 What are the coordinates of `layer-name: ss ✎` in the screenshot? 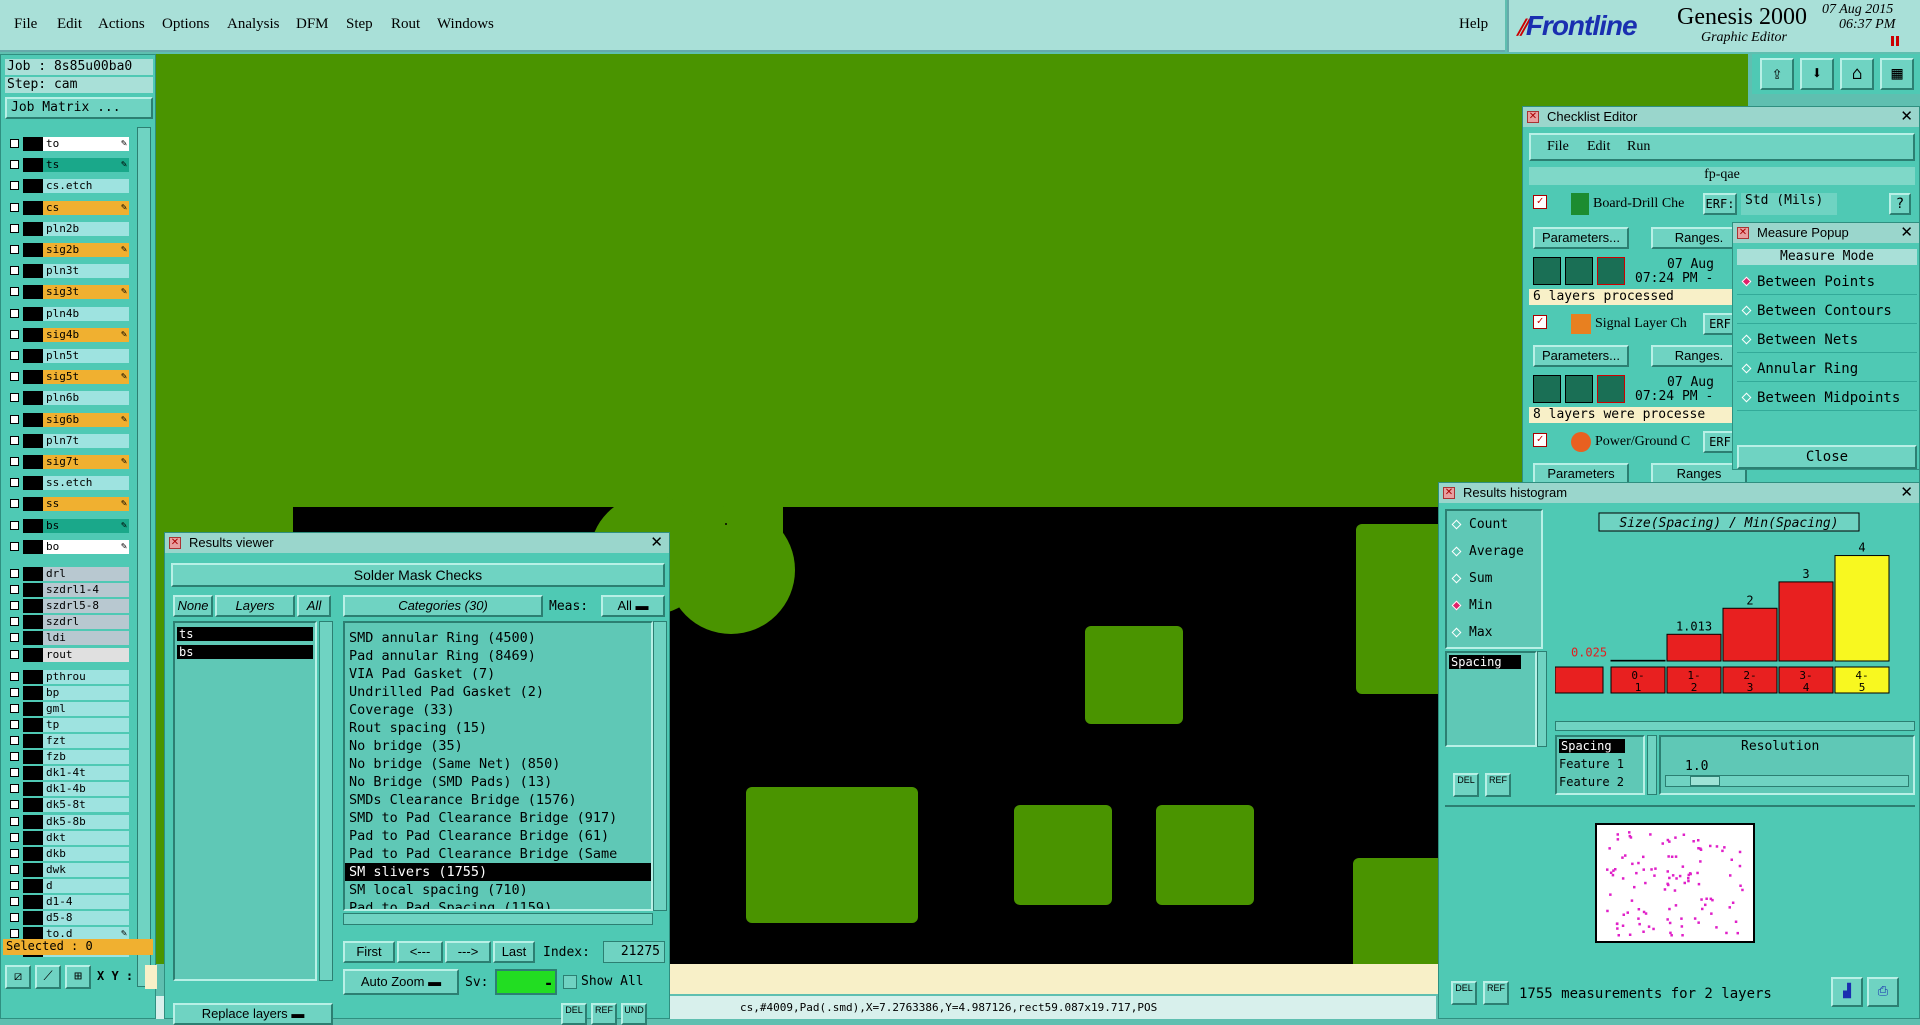 It's located at (86, 504).